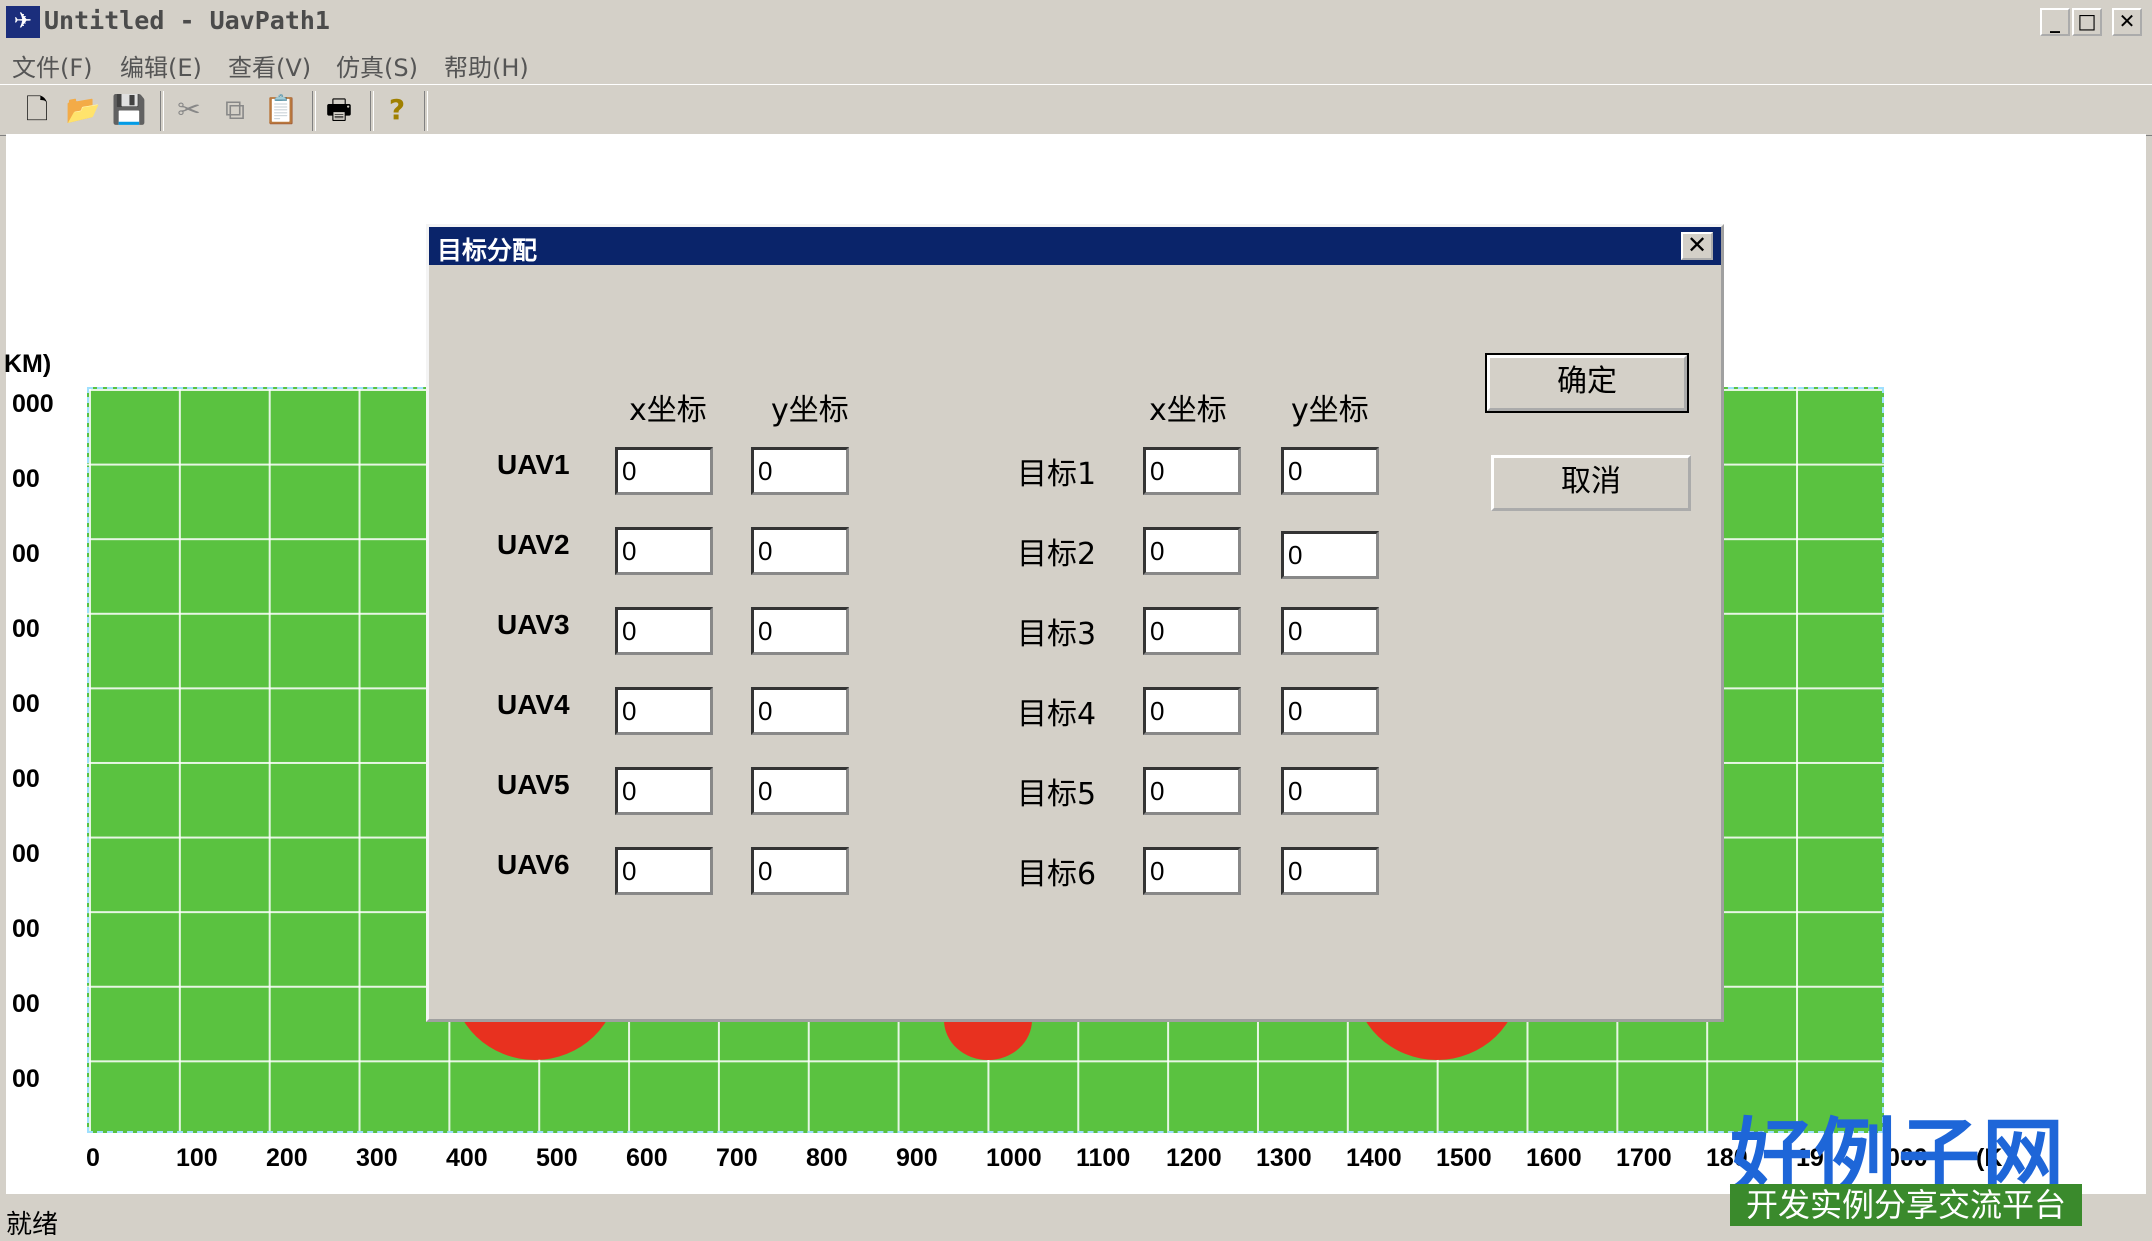  I want to click on uav3-x-input, so click(664, 631).